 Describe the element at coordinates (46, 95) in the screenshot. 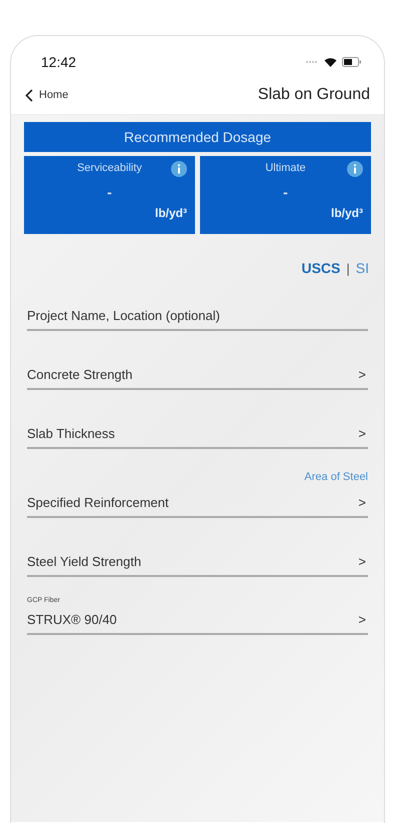

I see `back-button: Home` at that location.